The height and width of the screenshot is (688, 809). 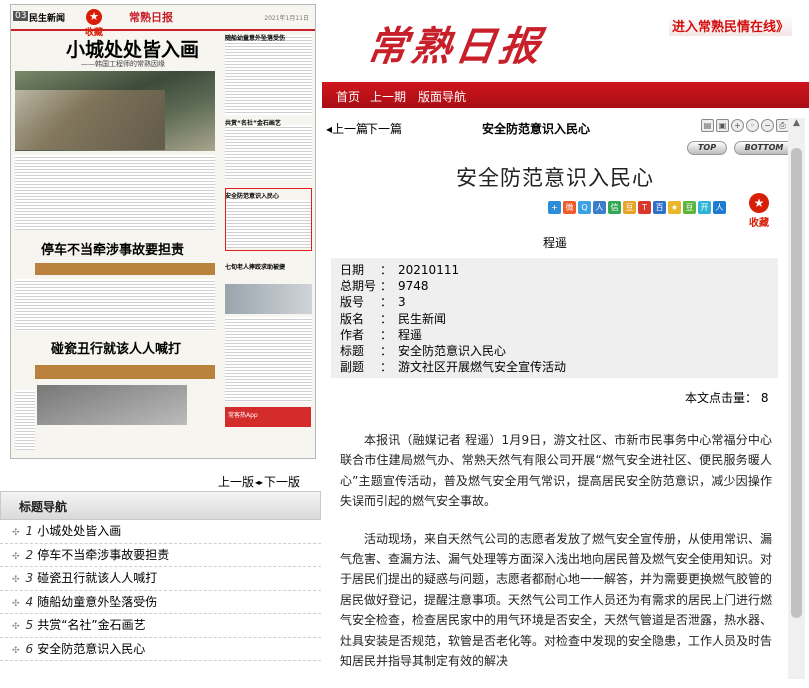 What do you see at coordinates (352, 318) in the screenshot?
I see `meta-key: 版名` at bounding box center [352, 318].